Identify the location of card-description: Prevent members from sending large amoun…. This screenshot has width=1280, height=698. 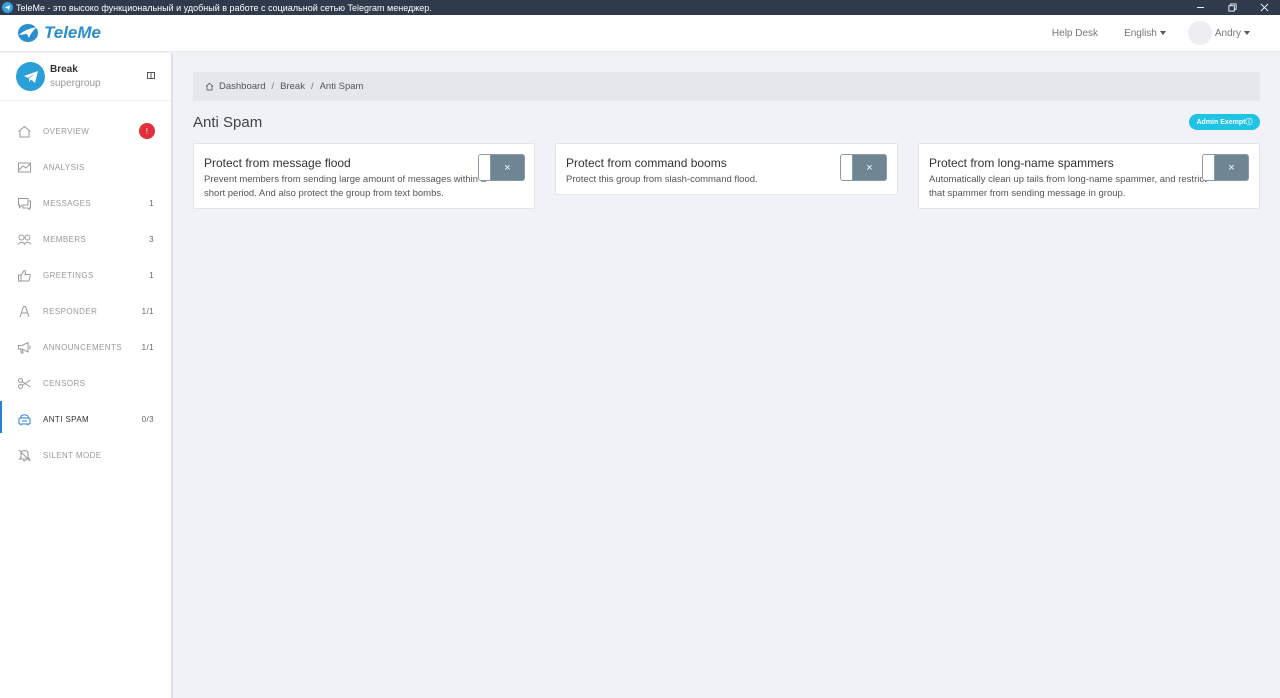
(345, 186).